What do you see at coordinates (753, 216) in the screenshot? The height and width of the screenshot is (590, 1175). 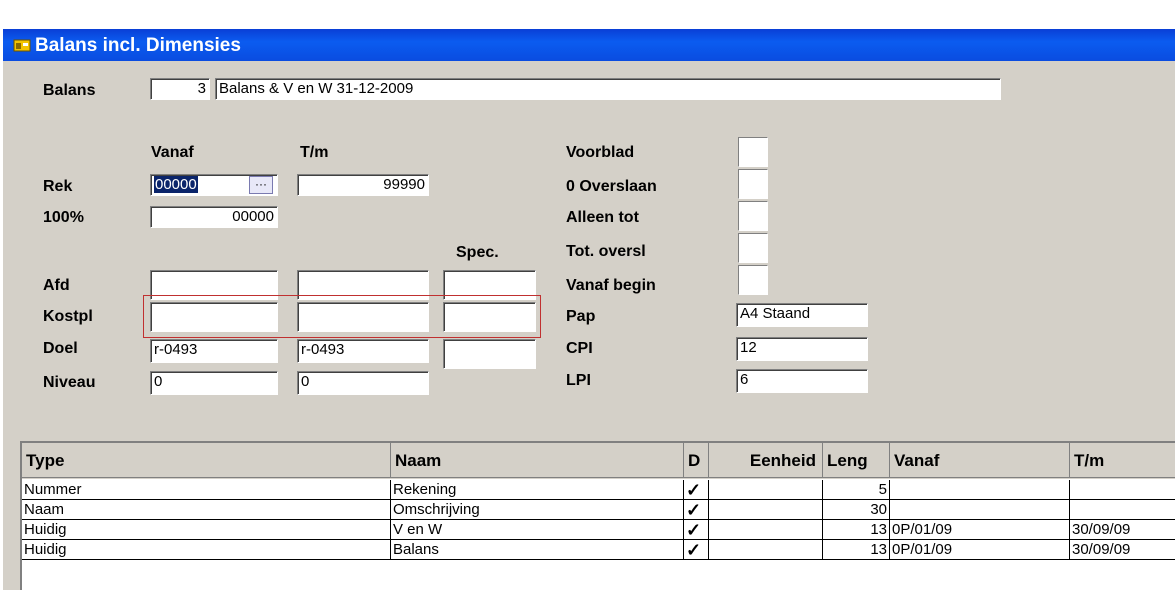 I see `alleen-tot-checkbox` at bounding box center [753, 216].